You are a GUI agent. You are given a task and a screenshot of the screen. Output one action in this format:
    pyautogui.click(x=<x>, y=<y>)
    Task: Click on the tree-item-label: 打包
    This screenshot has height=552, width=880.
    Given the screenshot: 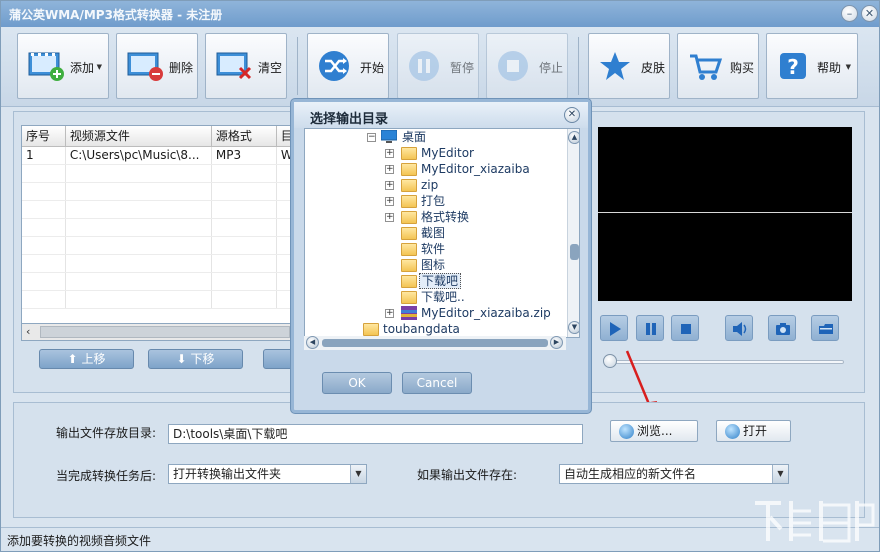 What is the action you would take?
    pyautogui.click(x=433, y=201)
    